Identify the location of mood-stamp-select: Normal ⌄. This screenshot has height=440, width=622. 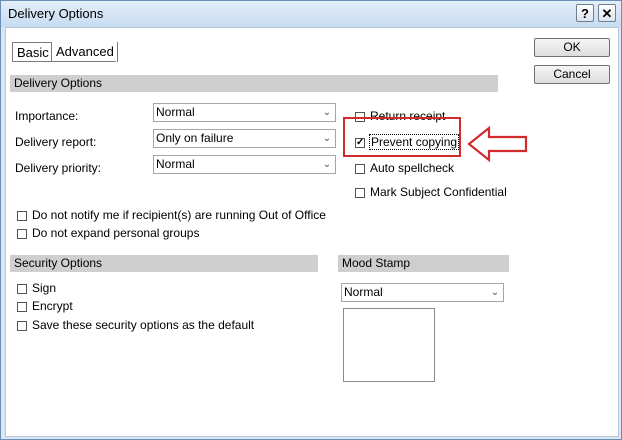
(422, 292).